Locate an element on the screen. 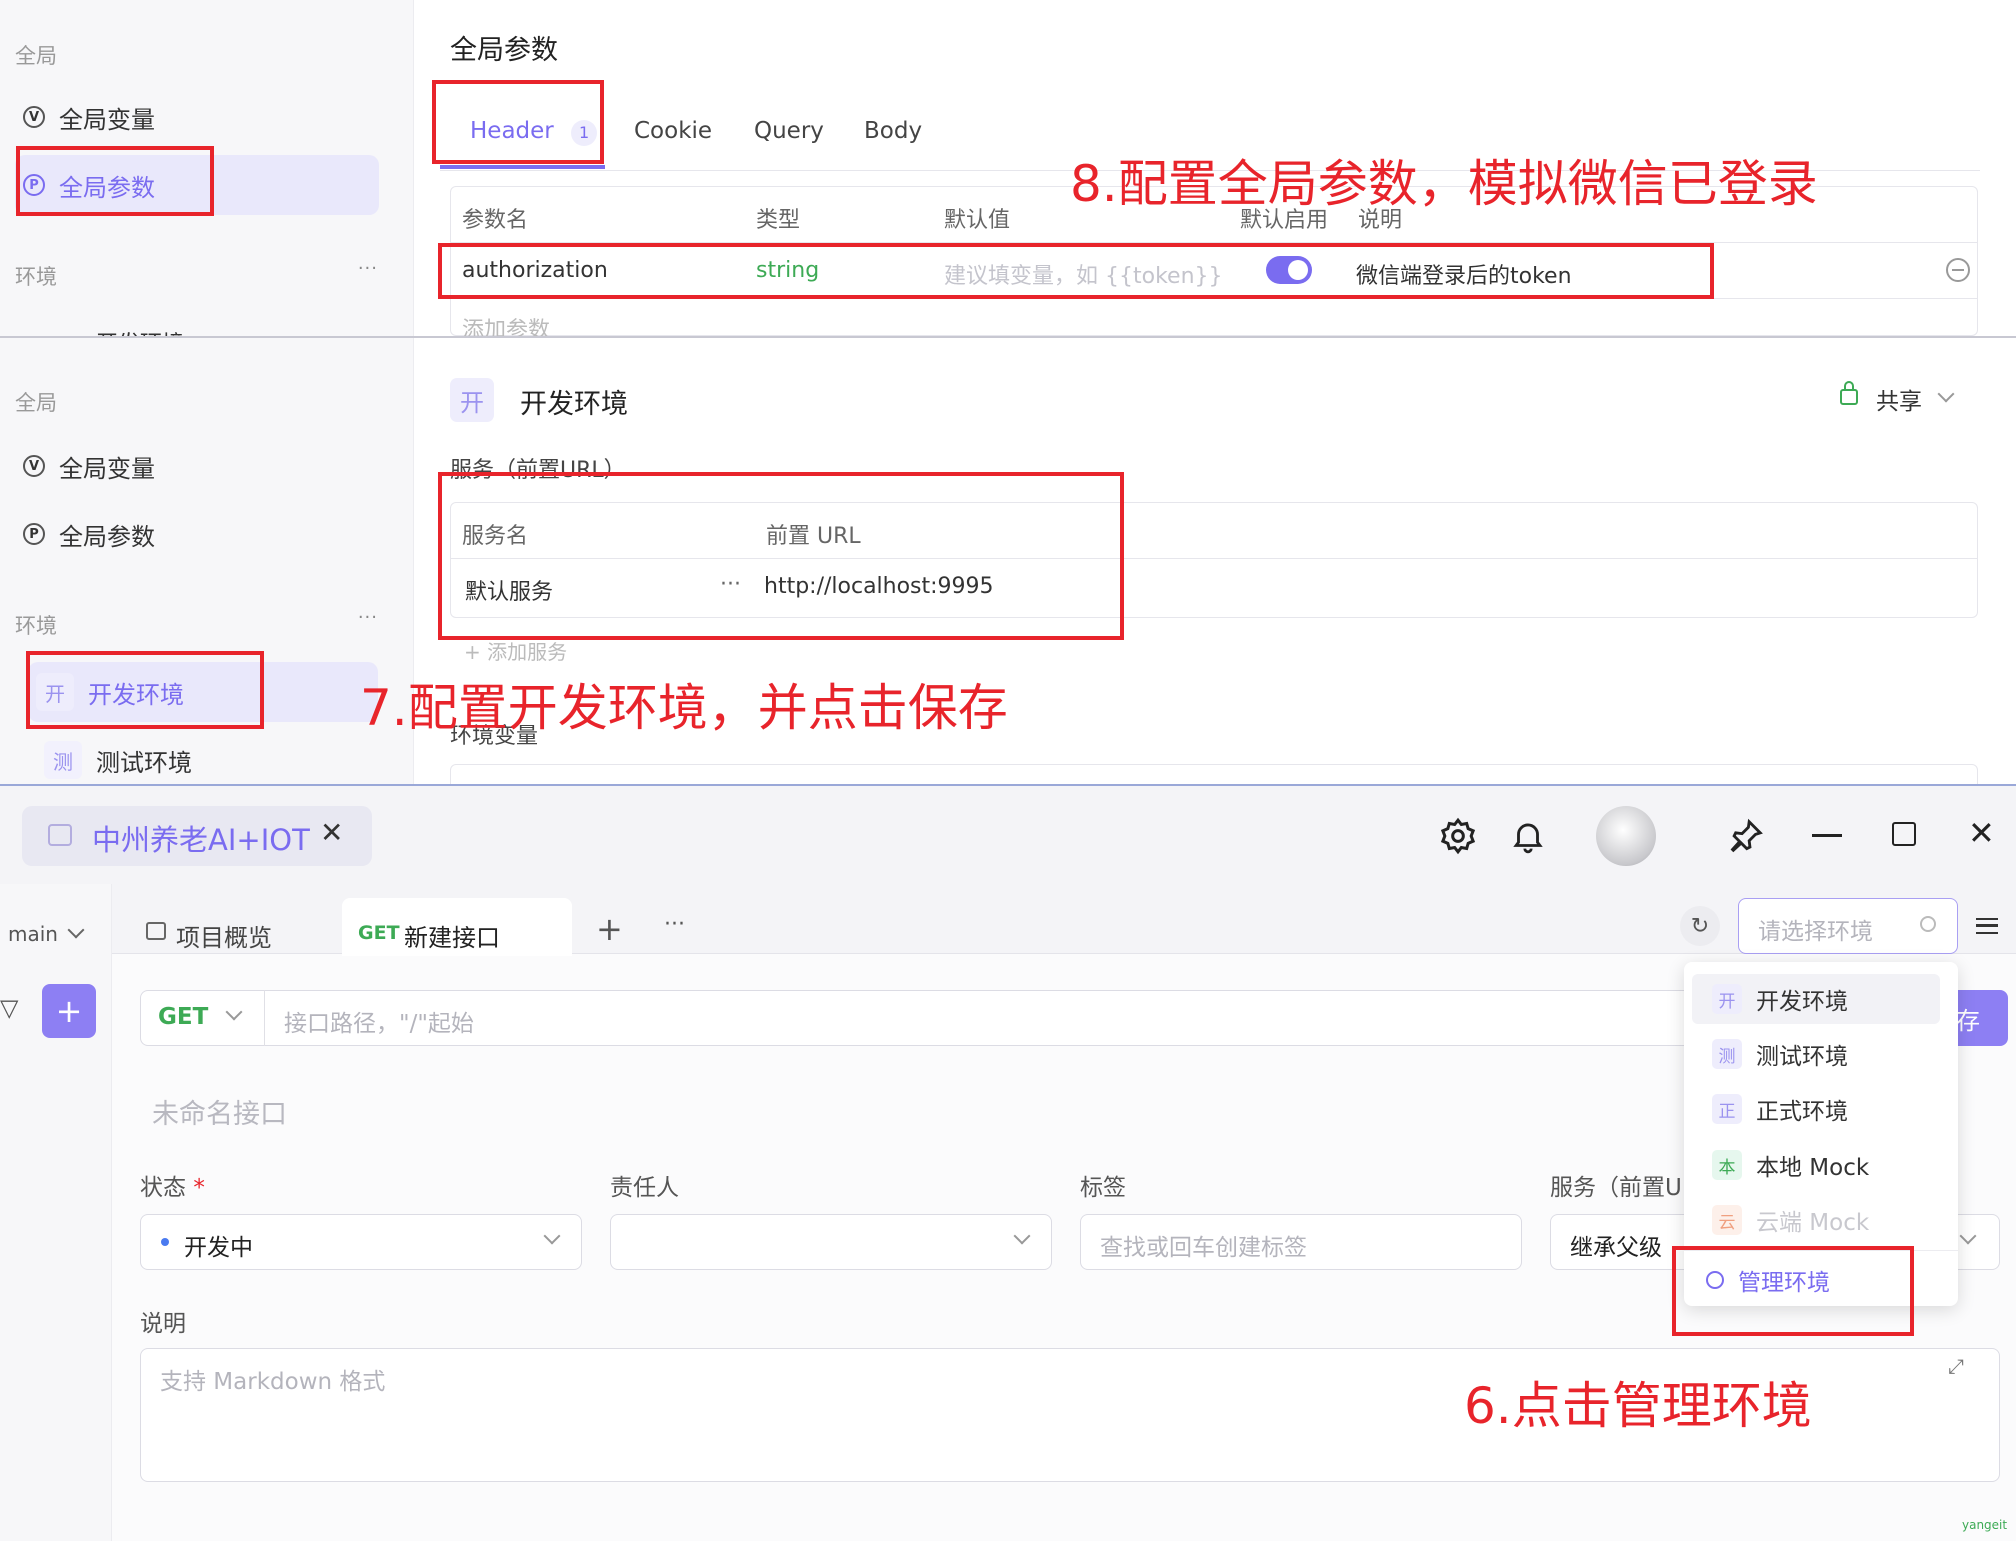 Image resolution: width=2016 pixels, height=1541 pixels. more-tabs-icon: ··· is located at coordinates (674, 924).